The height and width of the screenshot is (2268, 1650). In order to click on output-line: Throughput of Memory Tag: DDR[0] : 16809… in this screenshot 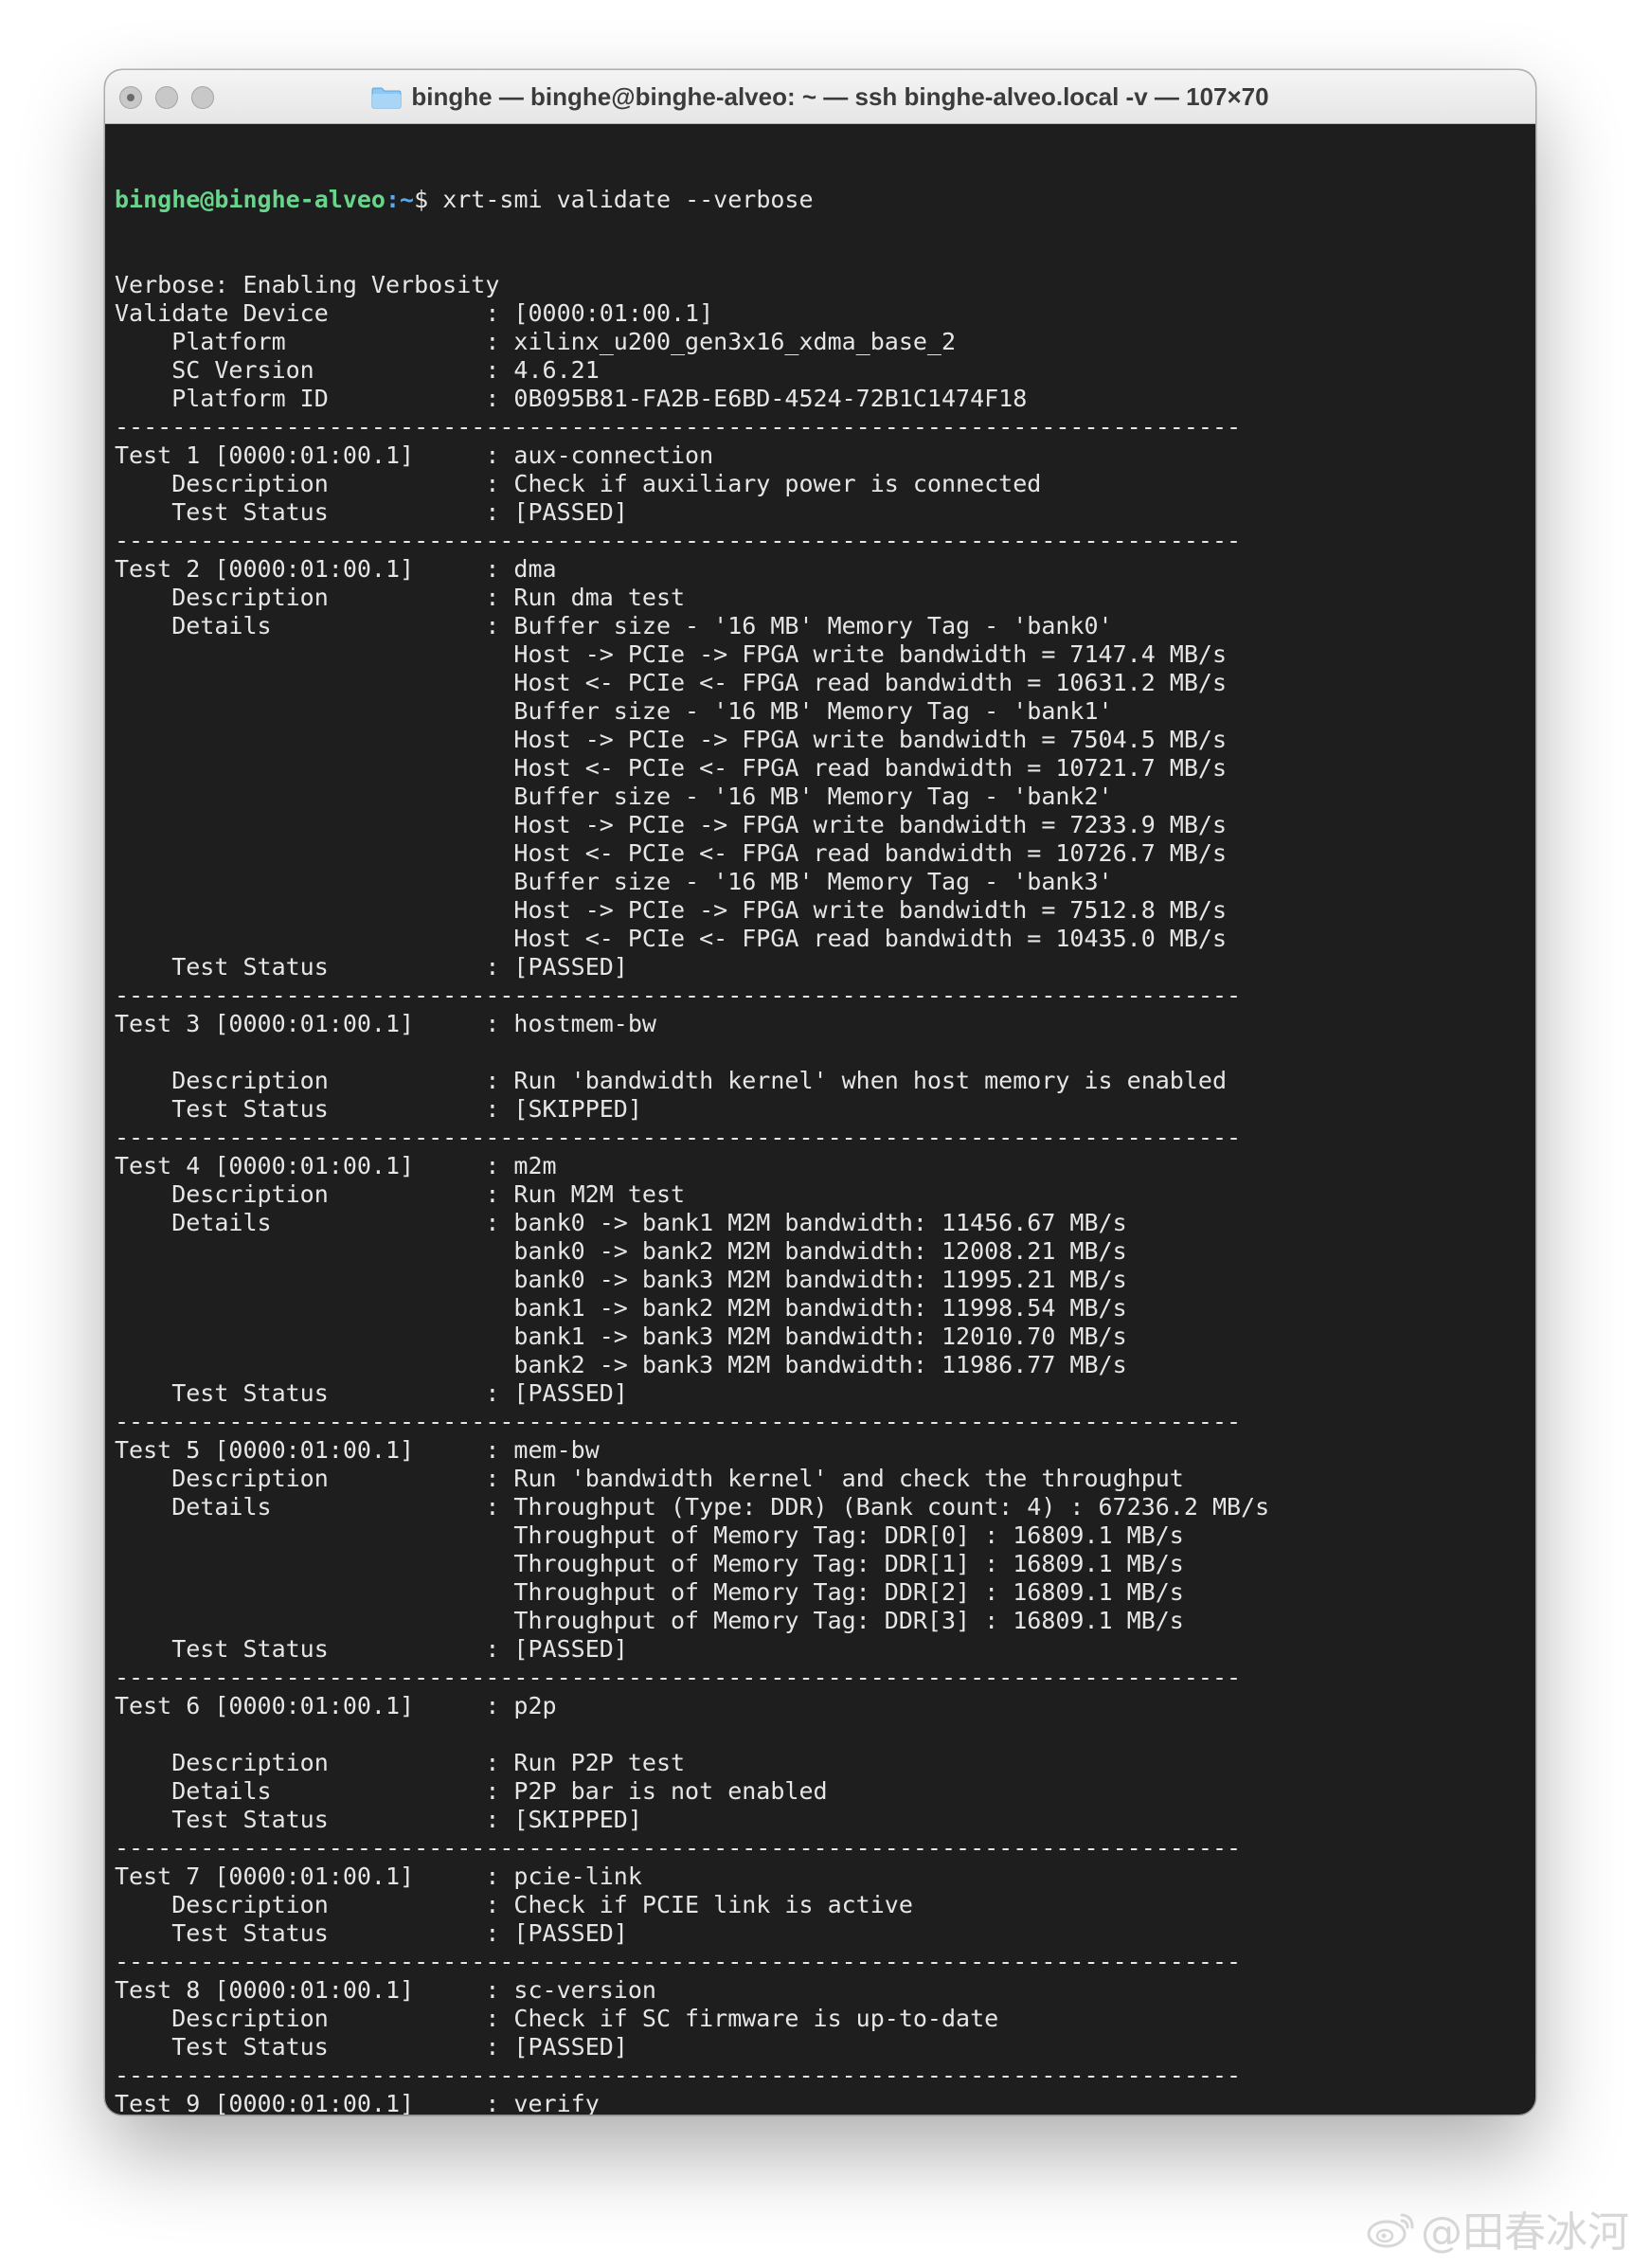, I will do `click(649, 1535)`.